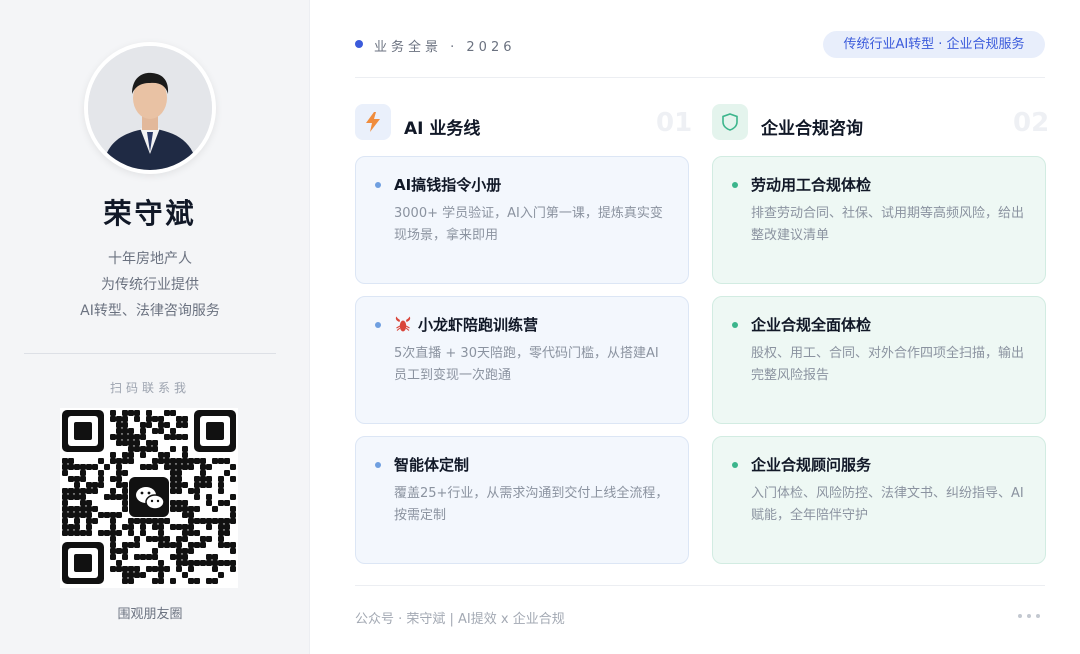  What do you see at coordinates (150, 311) in the screenshot?
I see `bio-line-3: AI转型、法律咨询服务` at bounding box center [150, 311].